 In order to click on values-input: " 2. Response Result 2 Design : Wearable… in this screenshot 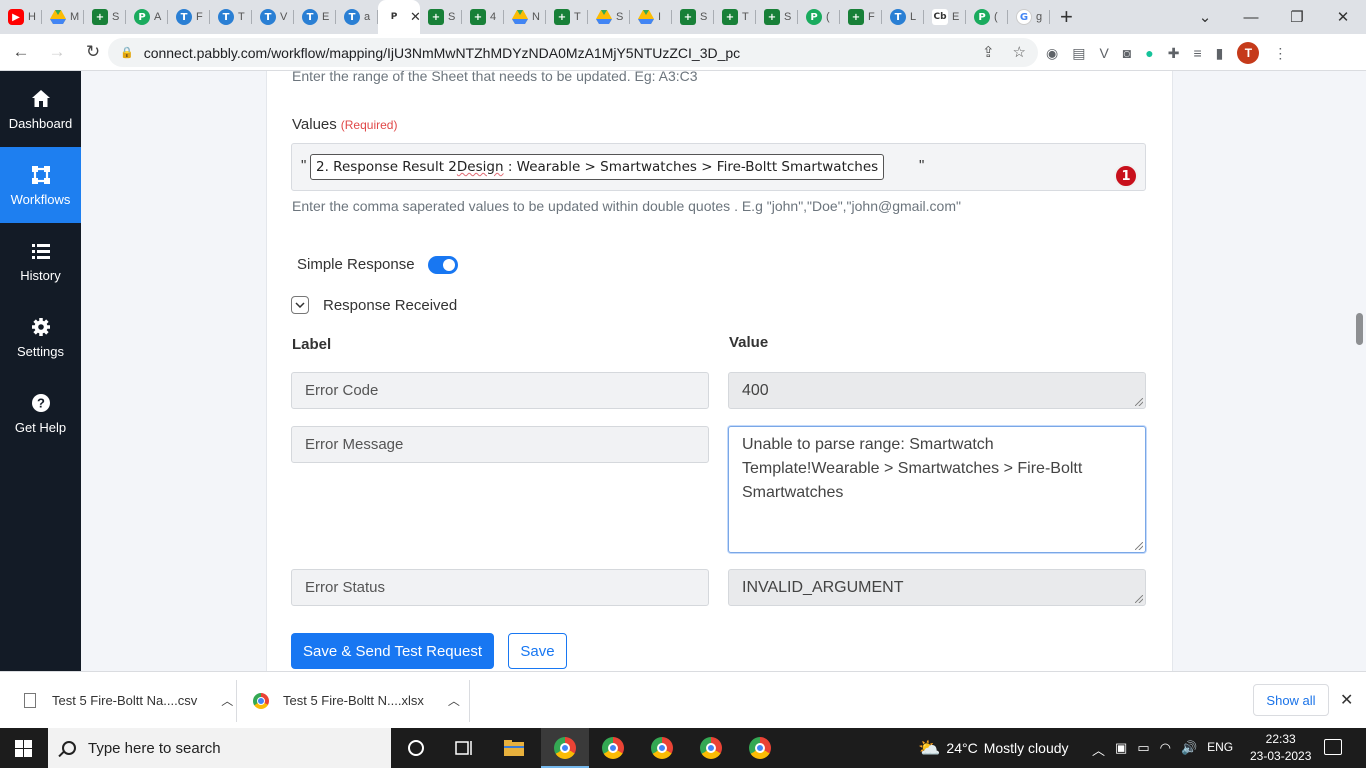, I will do `click(718, 167)`.